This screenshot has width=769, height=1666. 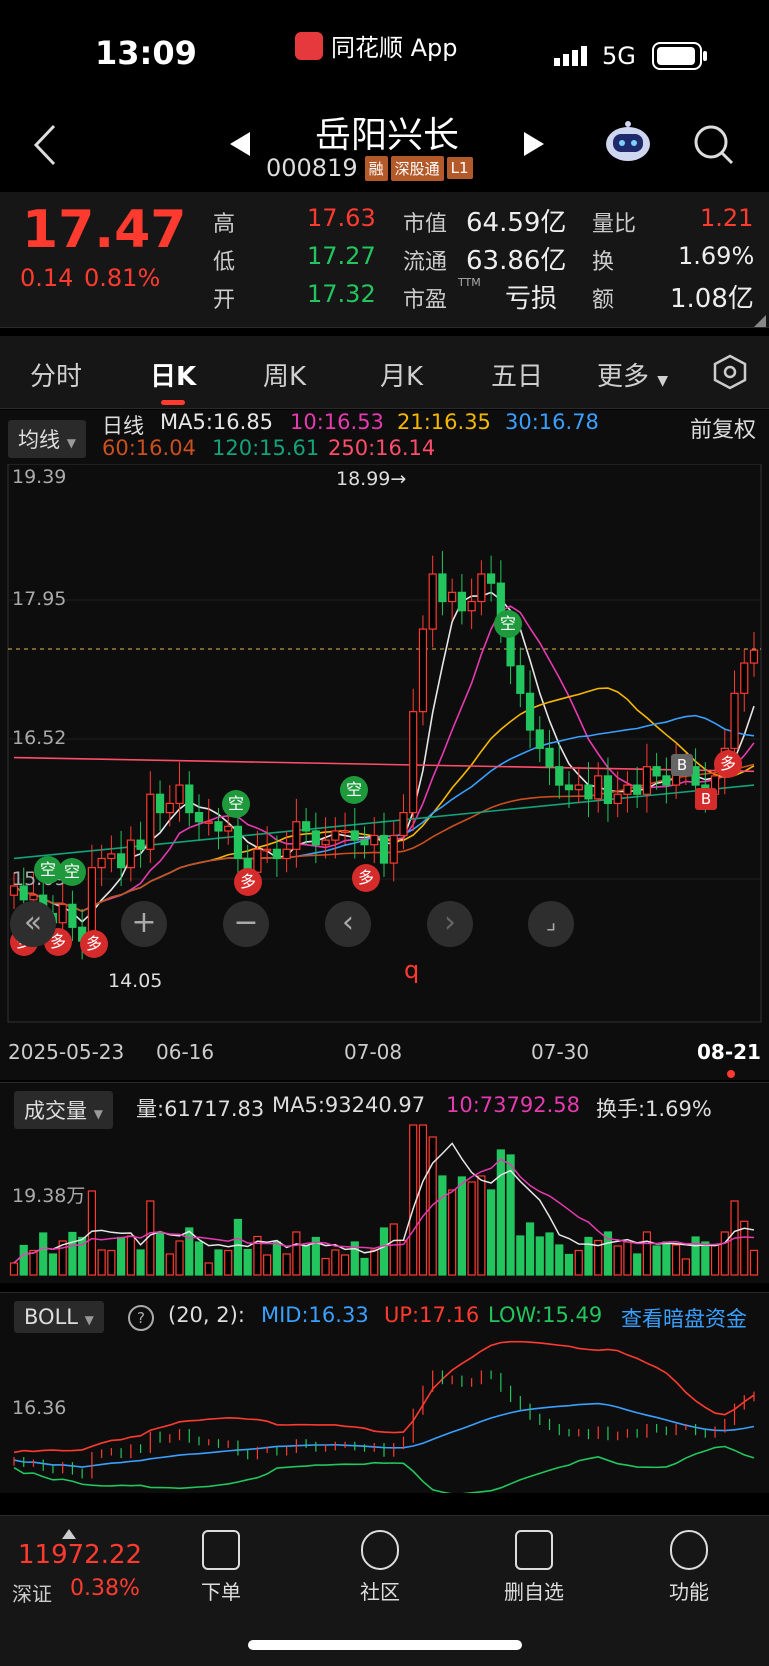 I want to click on pe-label: 市盈, so click(x=425, y=300).